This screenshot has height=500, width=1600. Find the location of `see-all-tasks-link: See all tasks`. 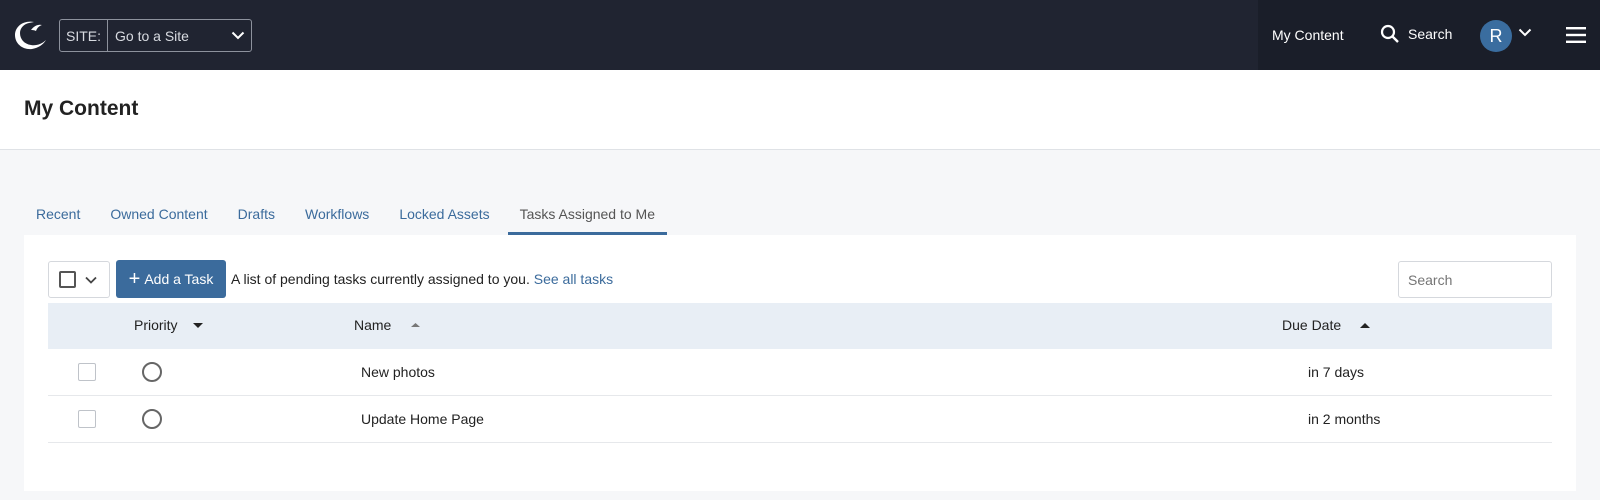

see-all-tasks-link: See all tasks is located at coordinates (573, 279).